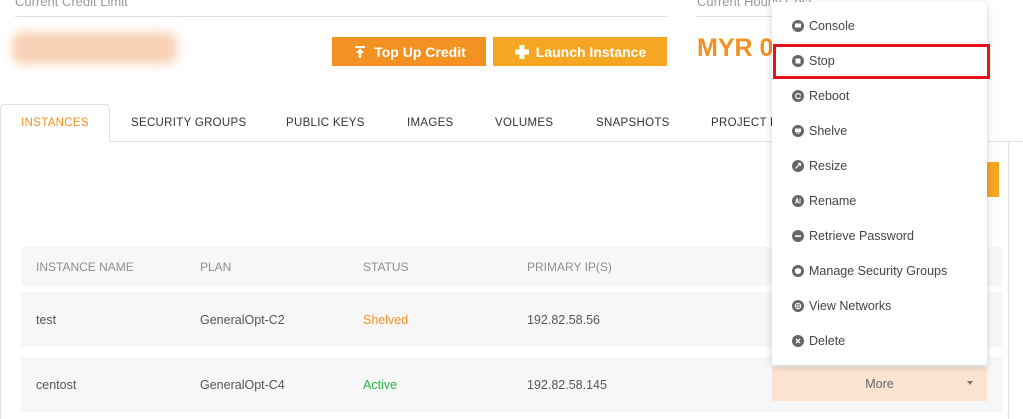 The width and height of the screenshot is (1023, 419). Describe the element at coordinates (325, 123) in the screenshot. I see `tab-public-keys: PUBLIC KEYS` at that location.